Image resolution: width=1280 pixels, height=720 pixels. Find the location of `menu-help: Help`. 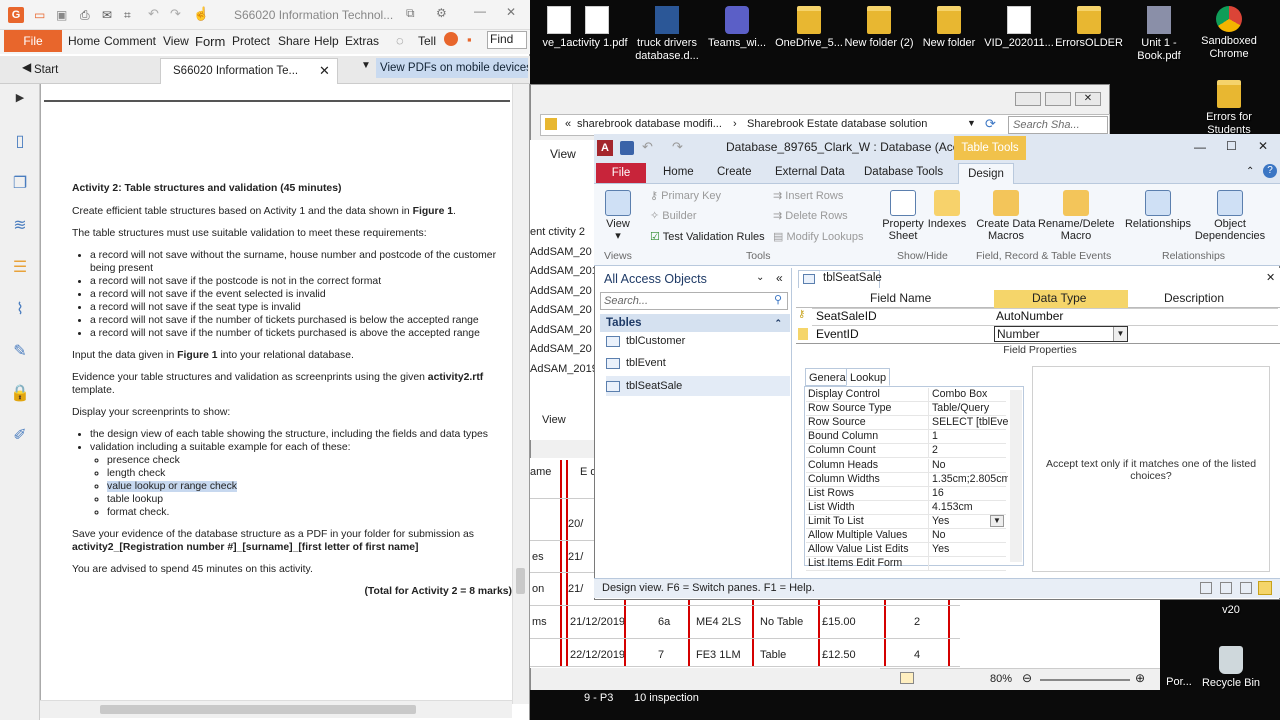

menu-help: Help is located at coordinates (326, 41).